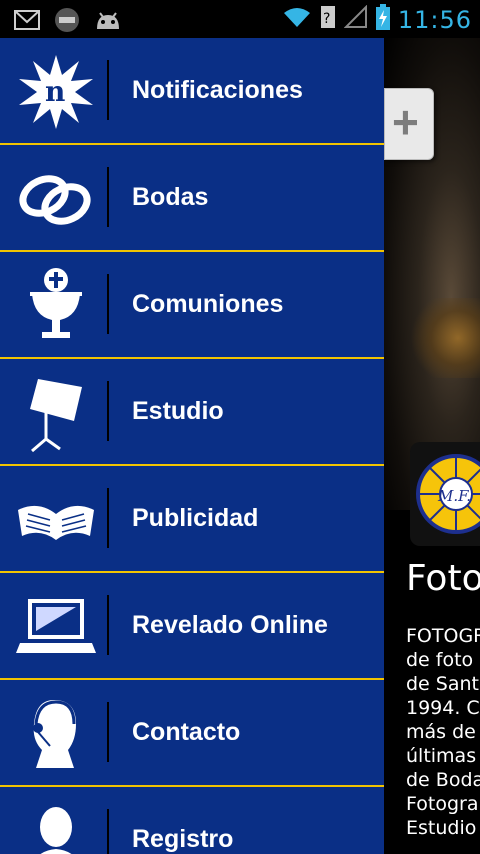 The height and width of the screenshot is (854, 480). I want to click on body-line: 1994. C, so click(443, 708).